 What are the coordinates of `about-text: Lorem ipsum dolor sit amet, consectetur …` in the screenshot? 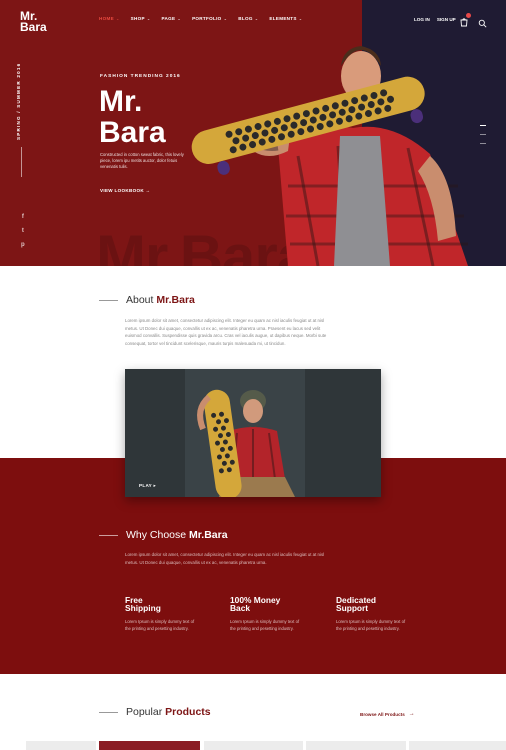 It's located at (226, 332).